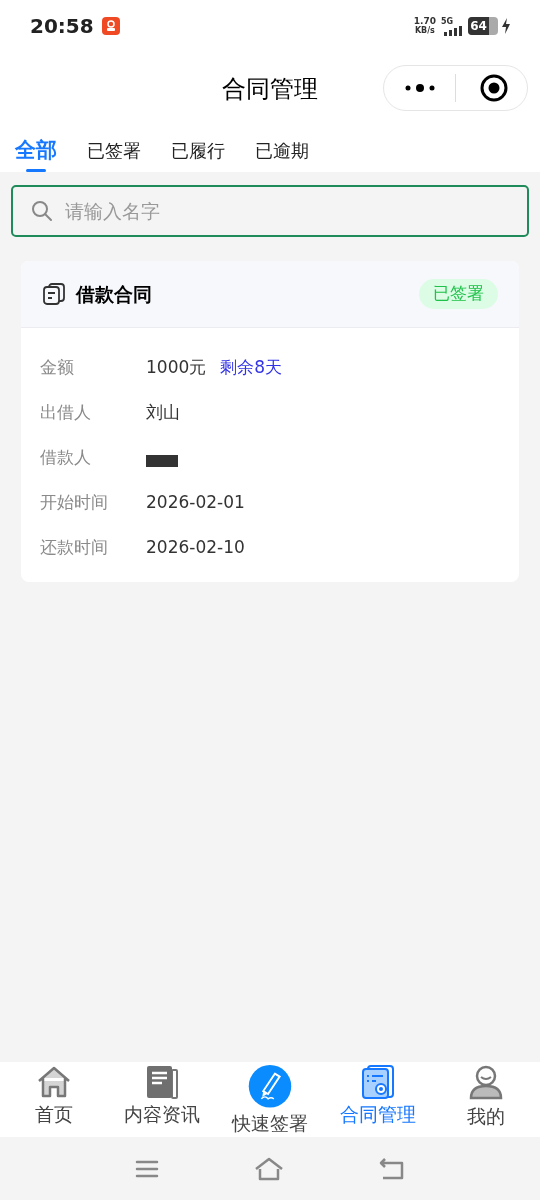  What do you see at coordinates (147, 1168) in the screenshot?
I see `menu-icon` at bounding box center [147, 1168].